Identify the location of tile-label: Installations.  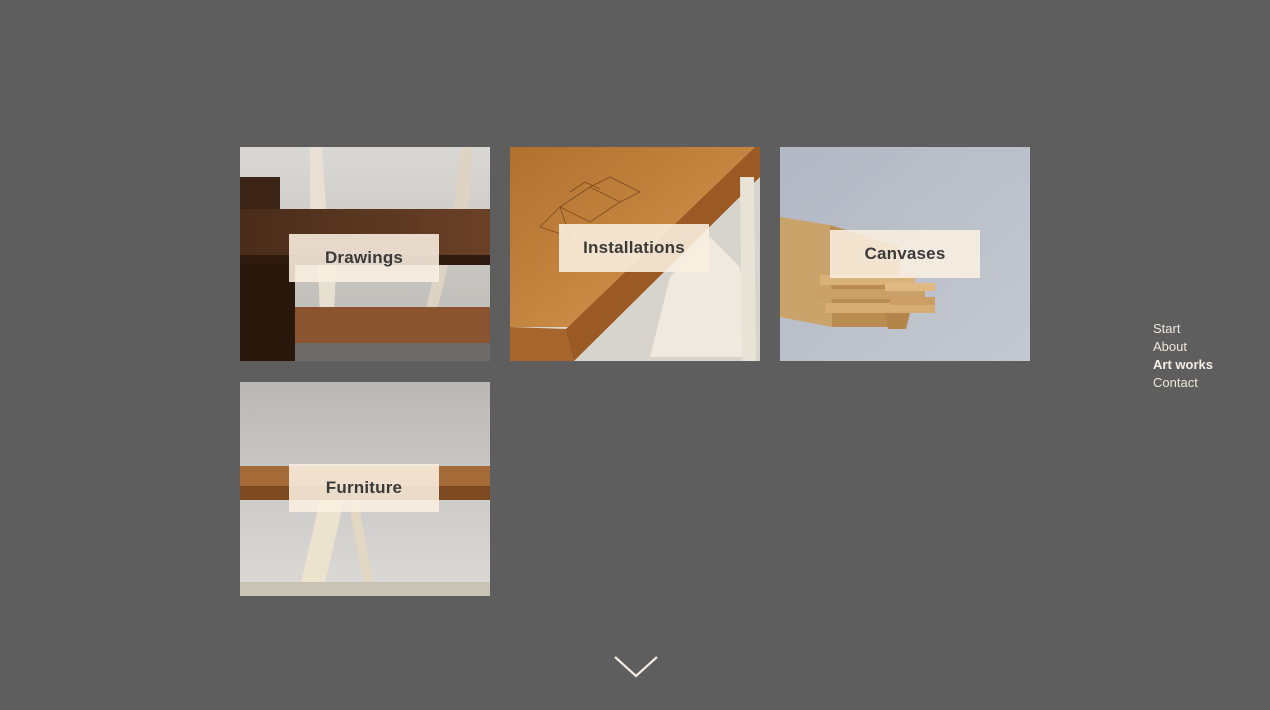
(634, 248).